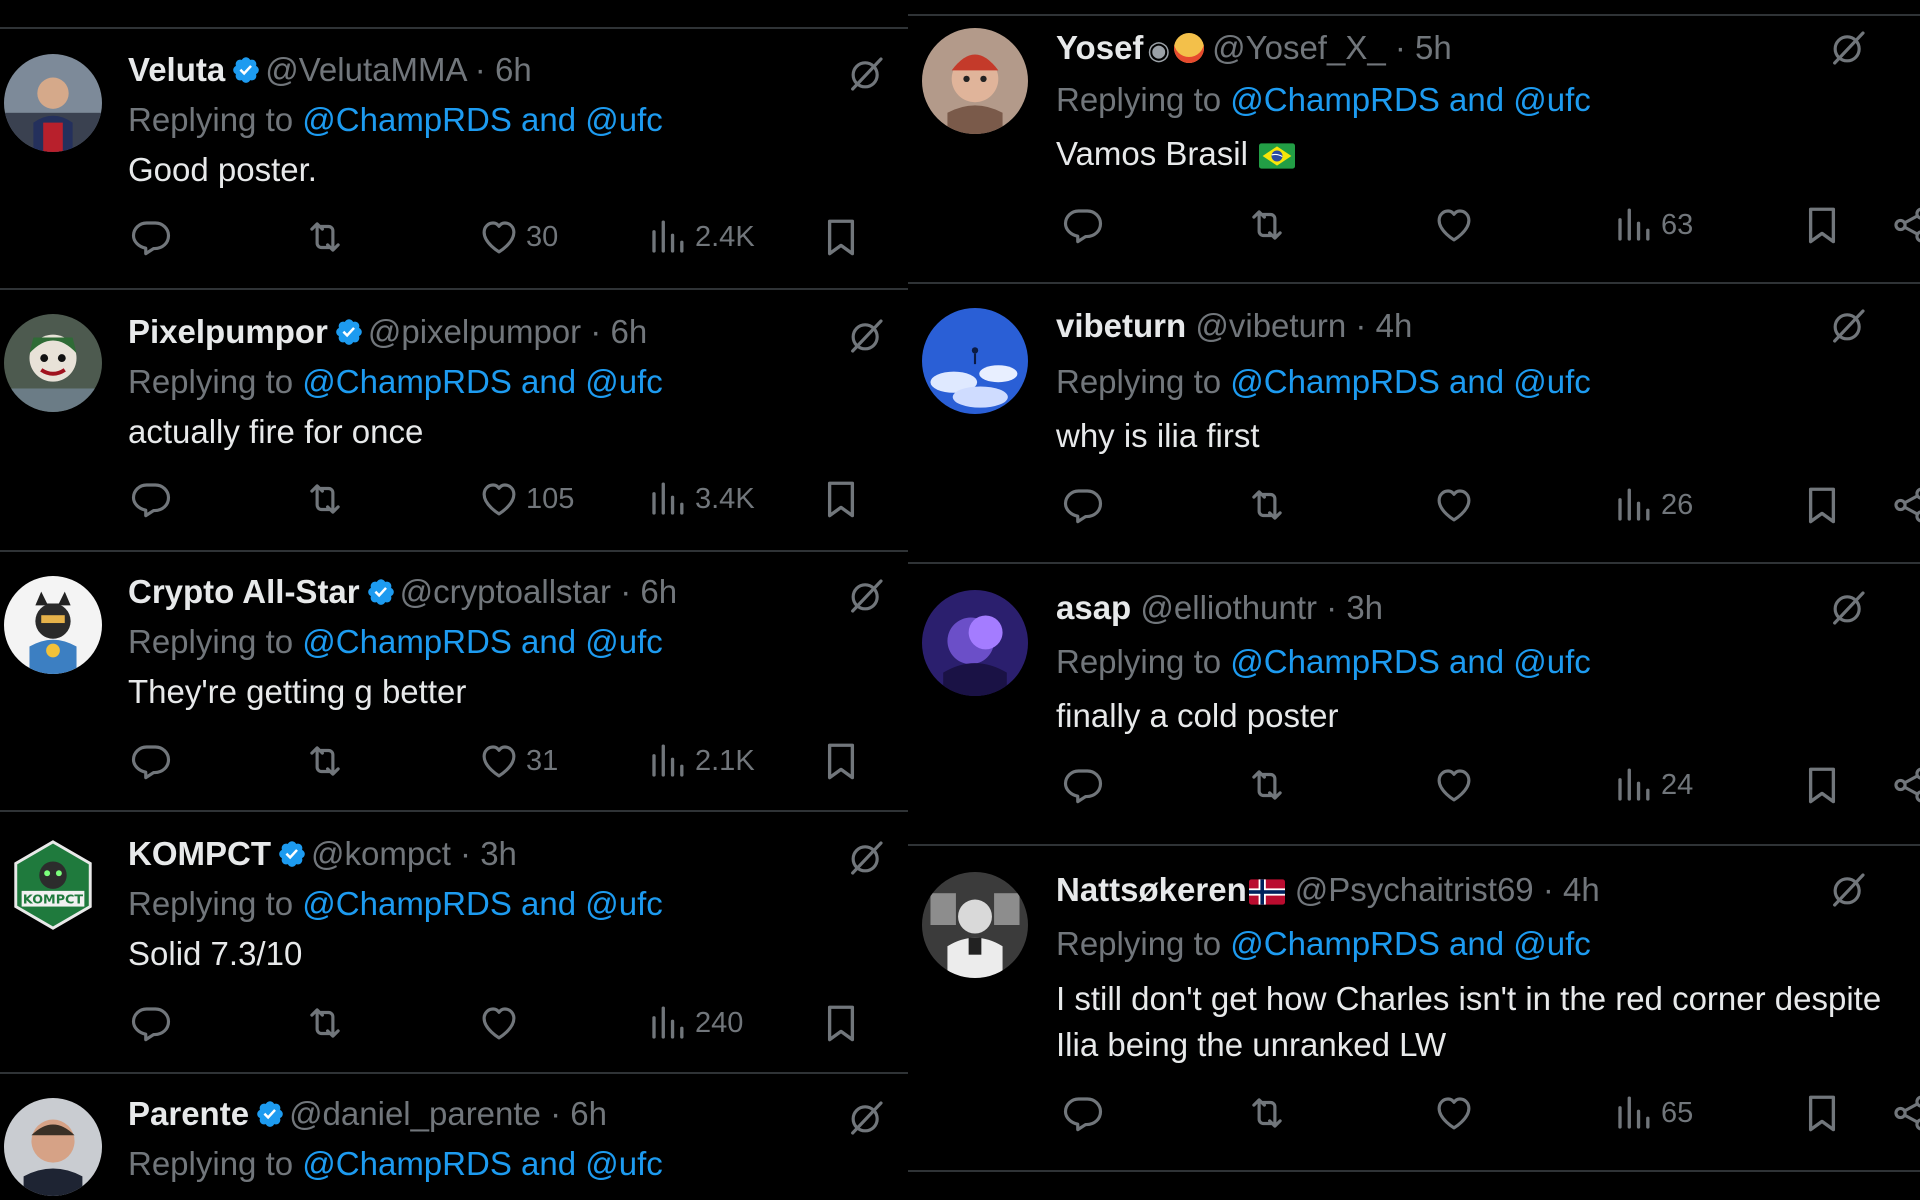 The height and width of the screenshot is (1200, 1920). I want to click on views-button: 65, so click(1653, 1113).